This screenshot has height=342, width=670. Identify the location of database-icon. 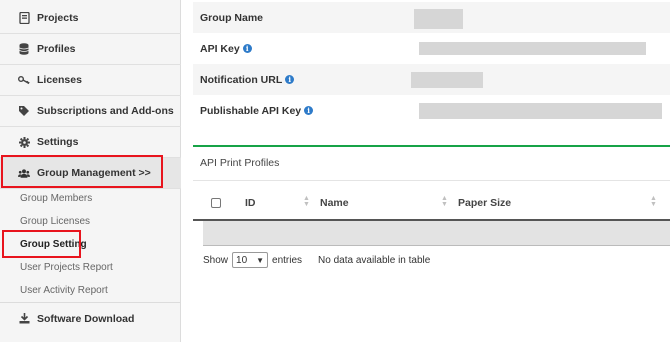
(24, 49).